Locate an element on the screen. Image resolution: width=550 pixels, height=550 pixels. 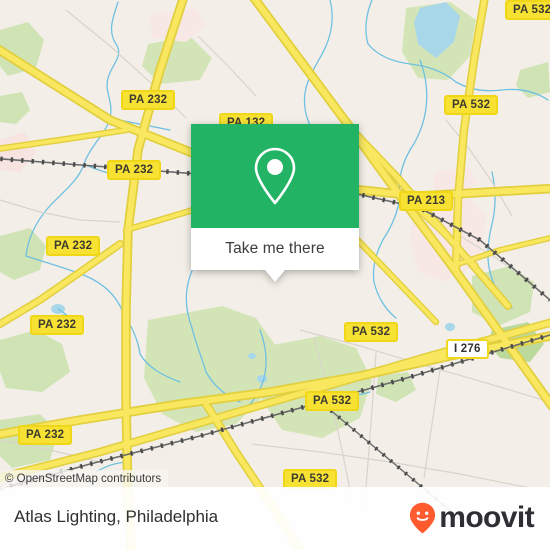
moovit-brand: moovit is located at coordinates (472, 518).